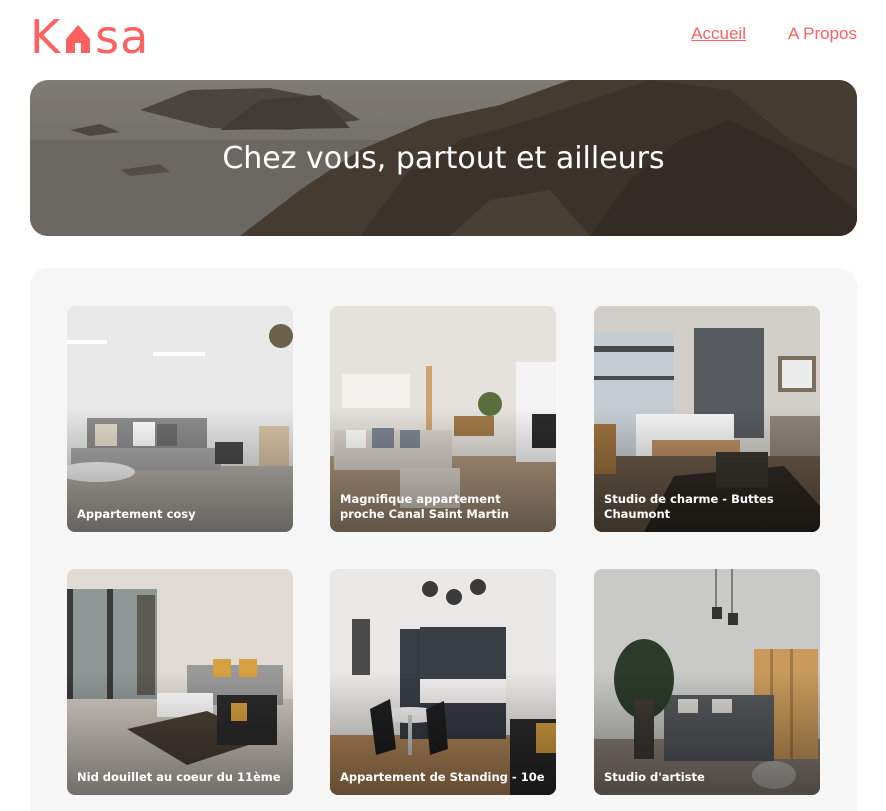 This screenshot has width=886, height=811. What do you see at coordinates (179, 777) in the screenshot?
I see `listing-title: Nid douillet au coeur du 11ème` at bounding box center [179, 777].